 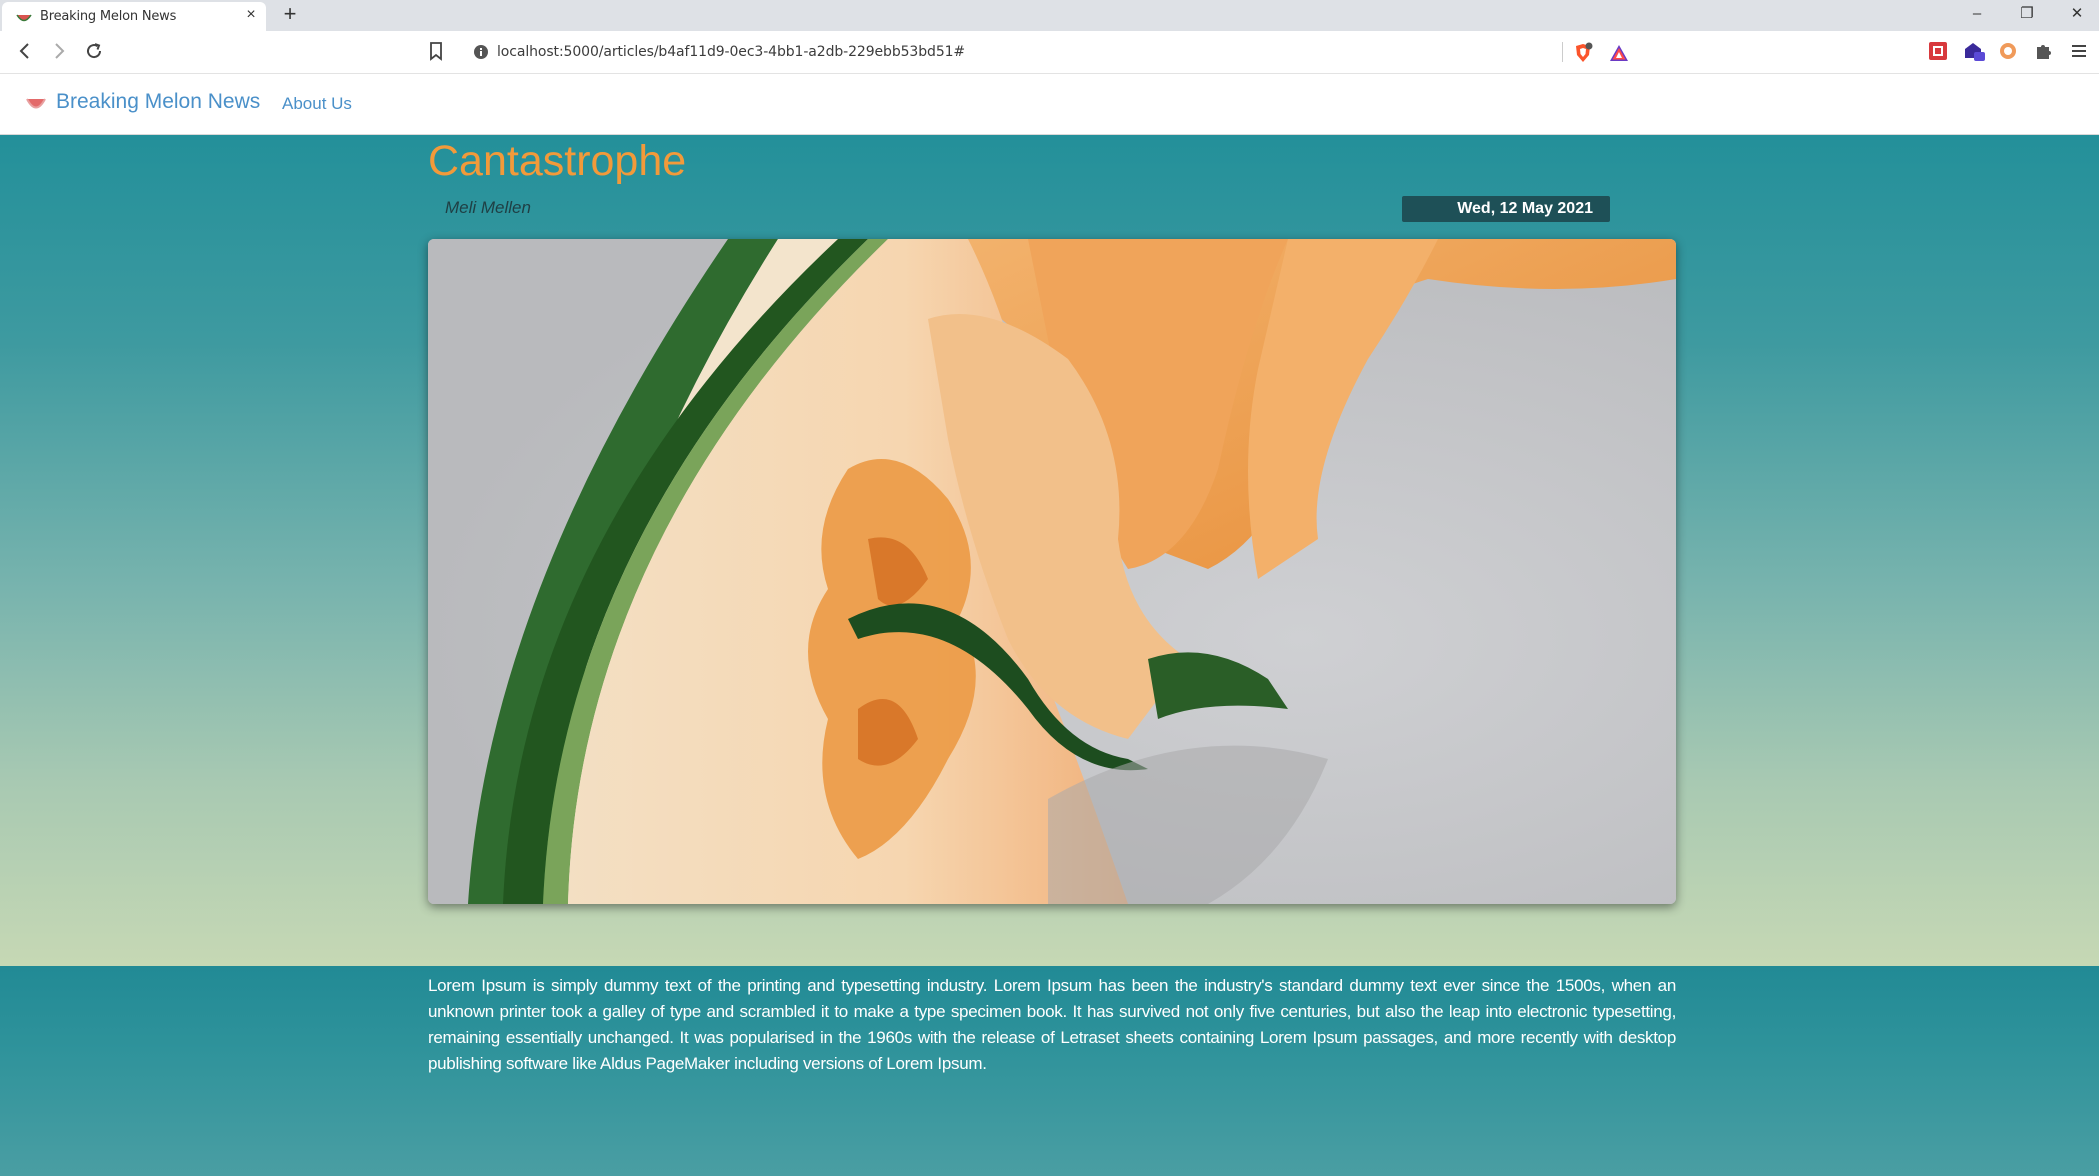 What do you see at coordinates (2077, 14) in the screenshot?
I see `close-window-button: ✕` at bounding box center [2077, 14].